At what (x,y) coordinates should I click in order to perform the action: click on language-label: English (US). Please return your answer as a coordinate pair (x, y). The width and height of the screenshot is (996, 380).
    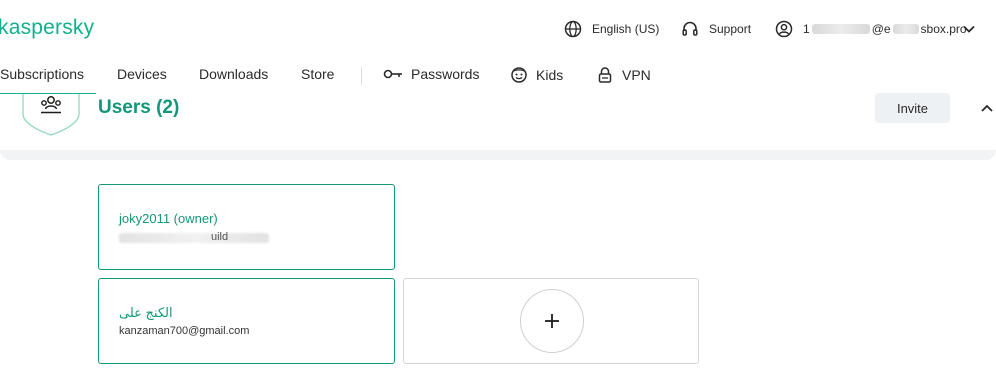
    Looking at the image, I should click on (626, 29).